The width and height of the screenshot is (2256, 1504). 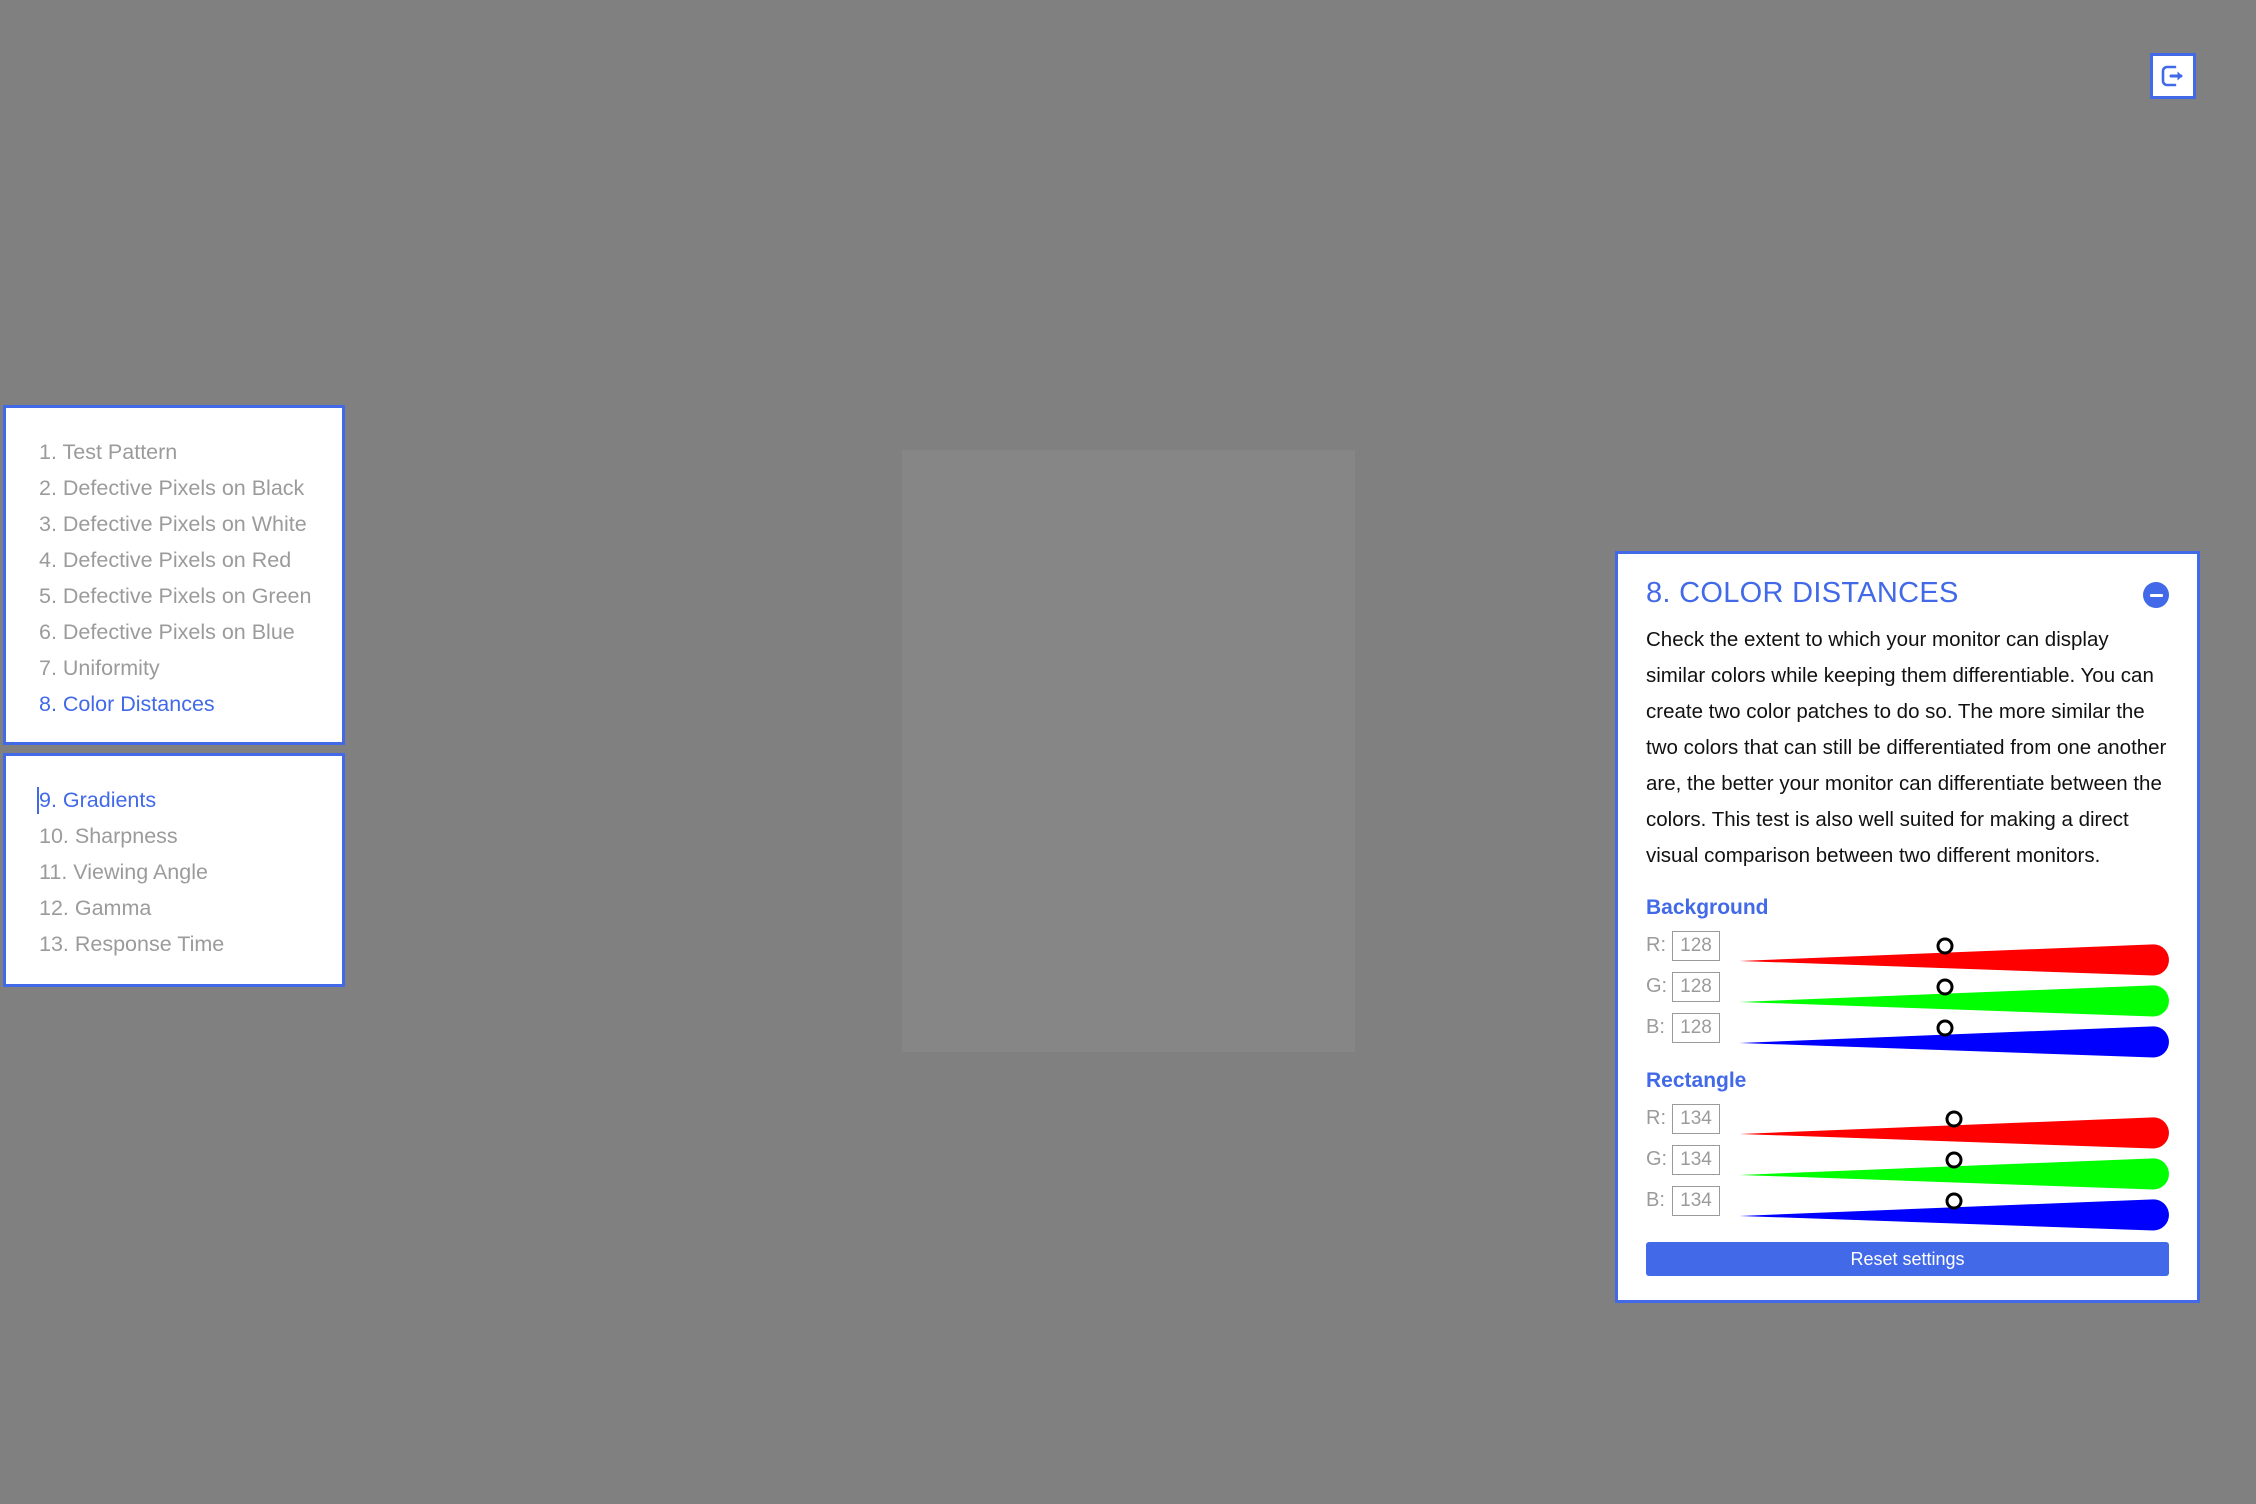 What do you see at coordinates (1128, 751) in the screenshot?
I see `rectangle-color-patch` at bounding box center [1128, 751].